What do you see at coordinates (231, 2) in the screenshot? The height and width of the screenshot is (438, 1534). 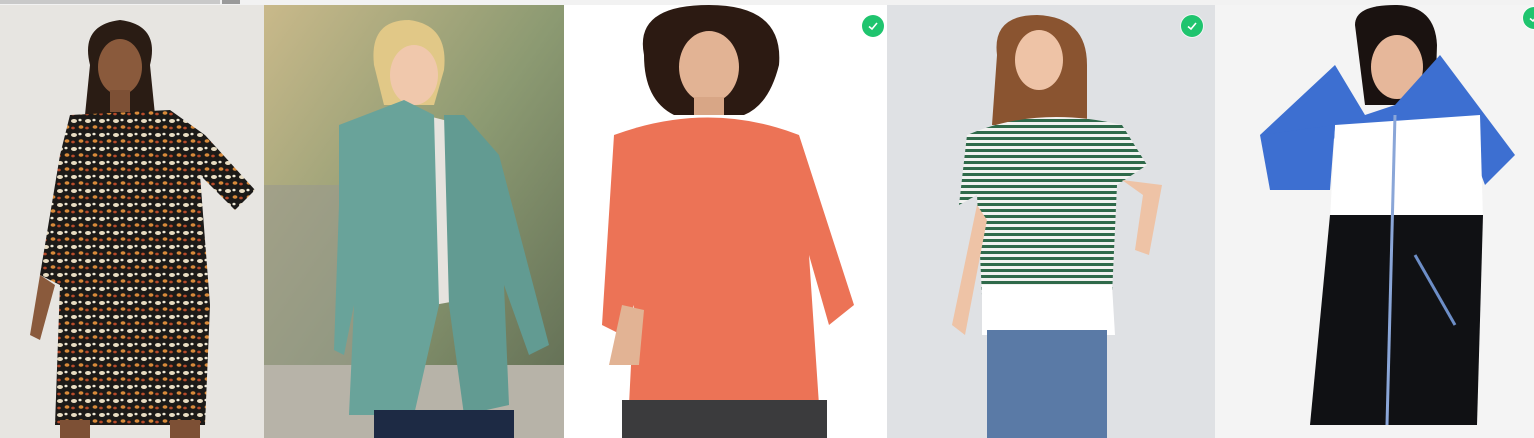 I see `scroll-thumb` at bounding box center [231, 2].